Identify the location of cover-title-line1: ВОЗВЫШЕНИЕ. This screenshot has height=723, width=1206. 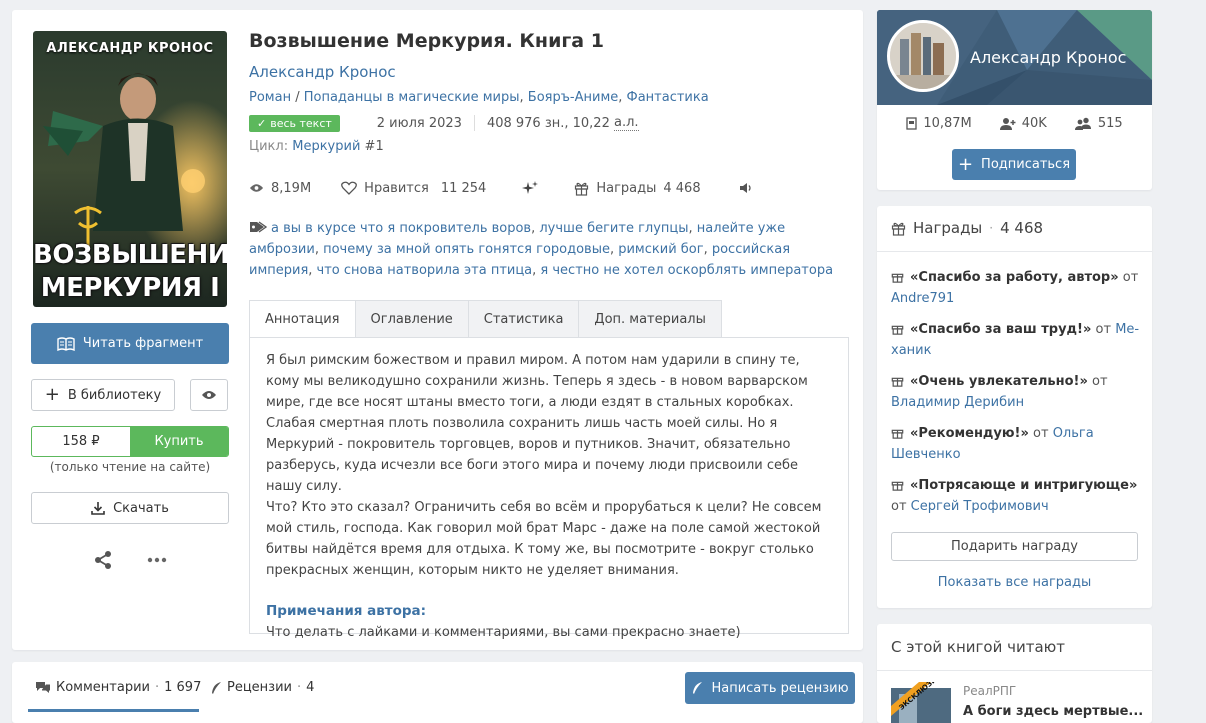
(130, 255).